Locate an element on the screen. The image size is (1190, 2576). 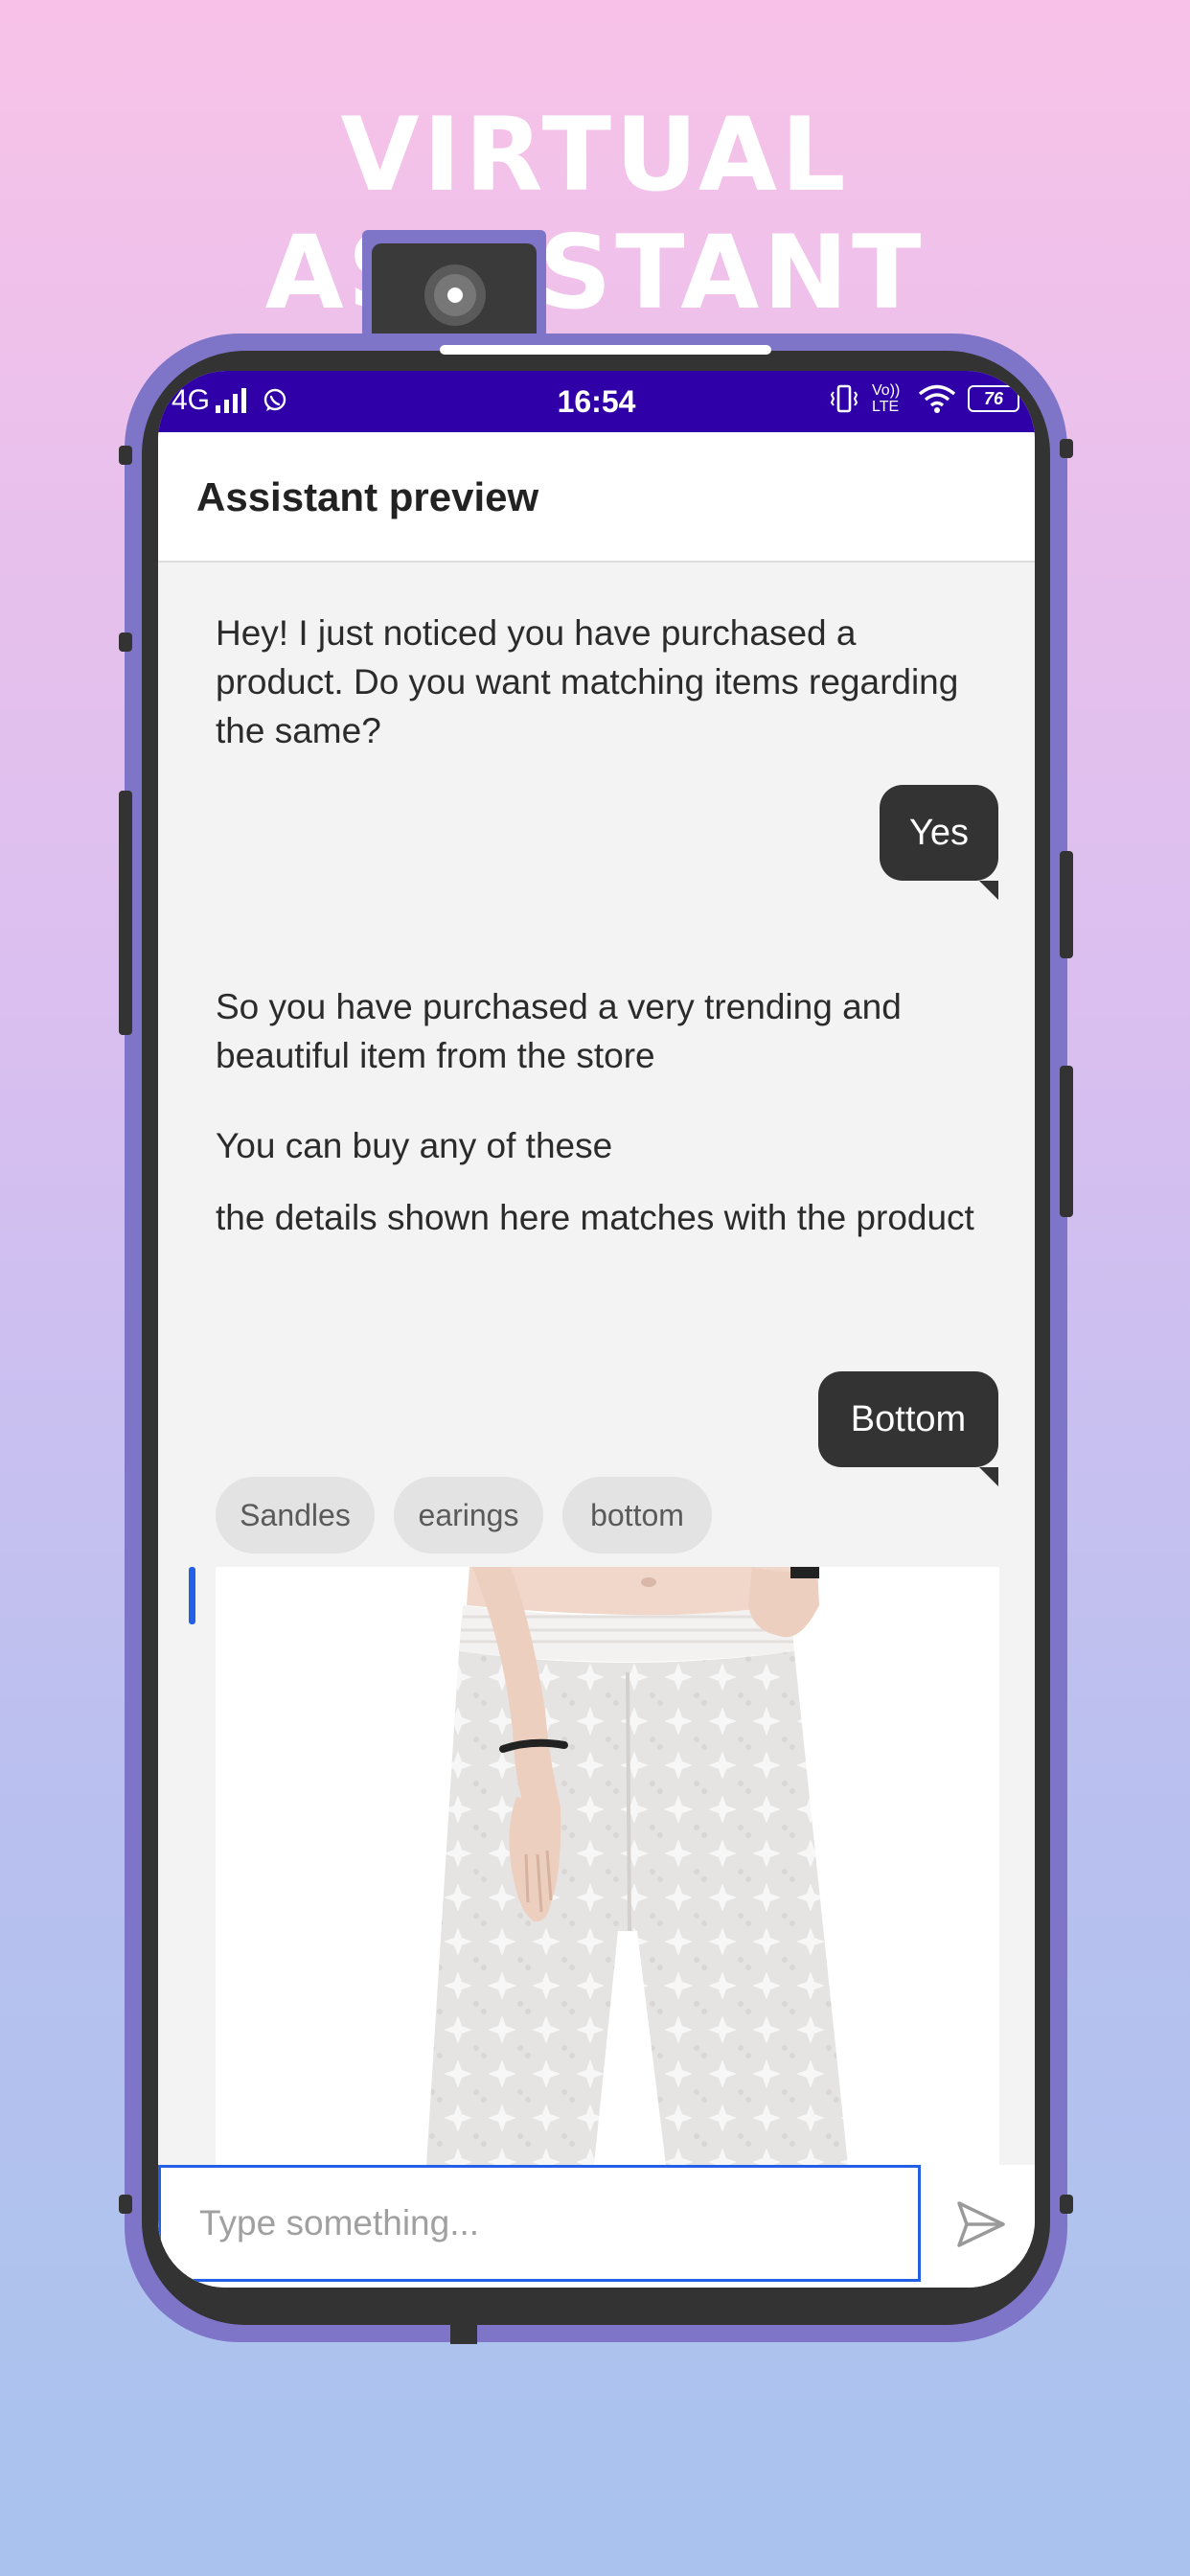
user-message-bubble: Bottom is located at coordinates (908, 1419).